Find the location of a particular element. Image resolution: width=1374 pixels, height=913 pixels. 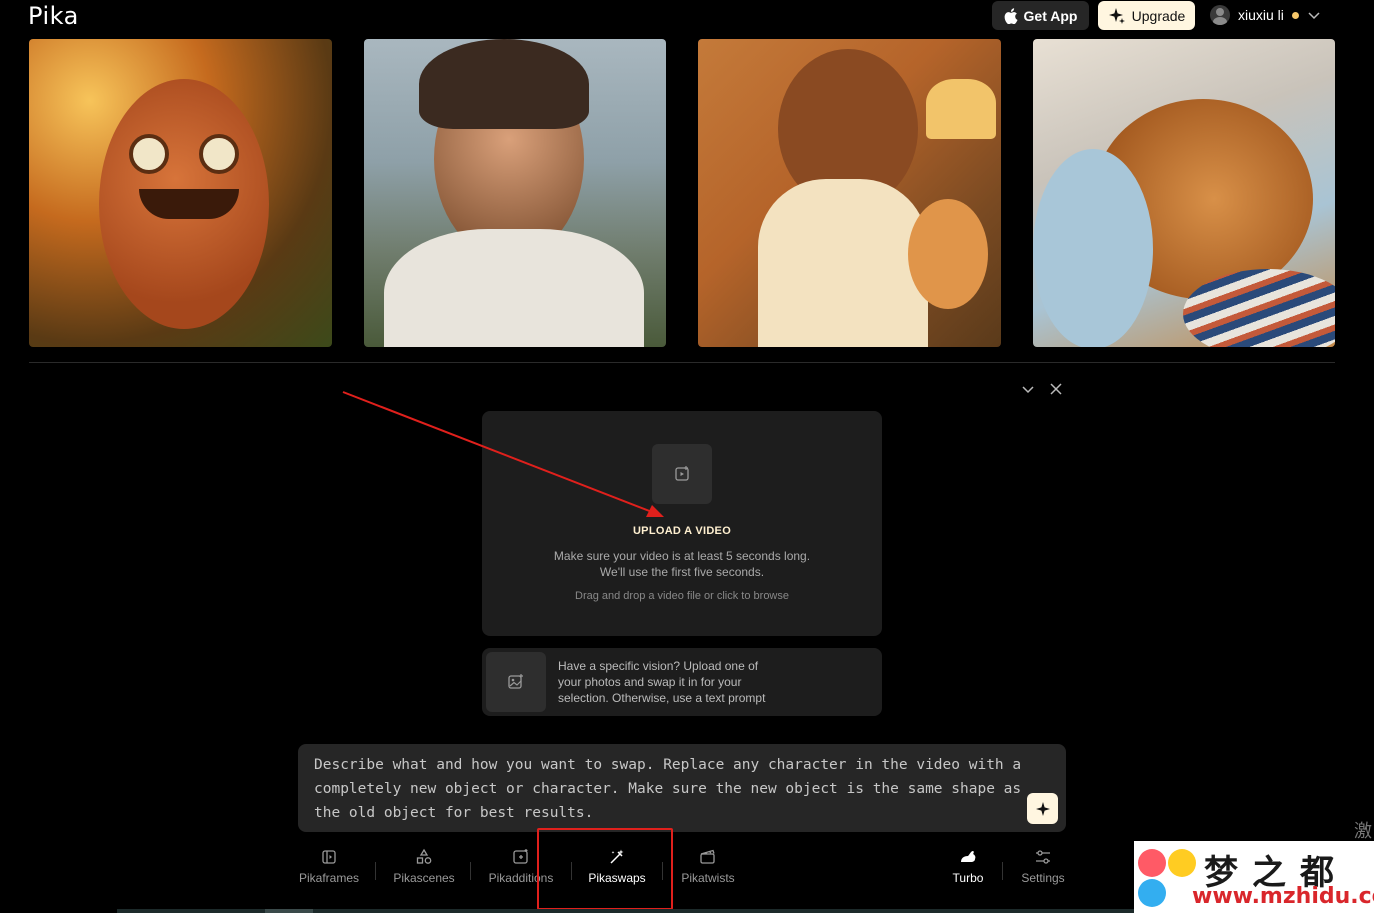

gallery-thumbnail-monster is located at coordinates (180, 193).